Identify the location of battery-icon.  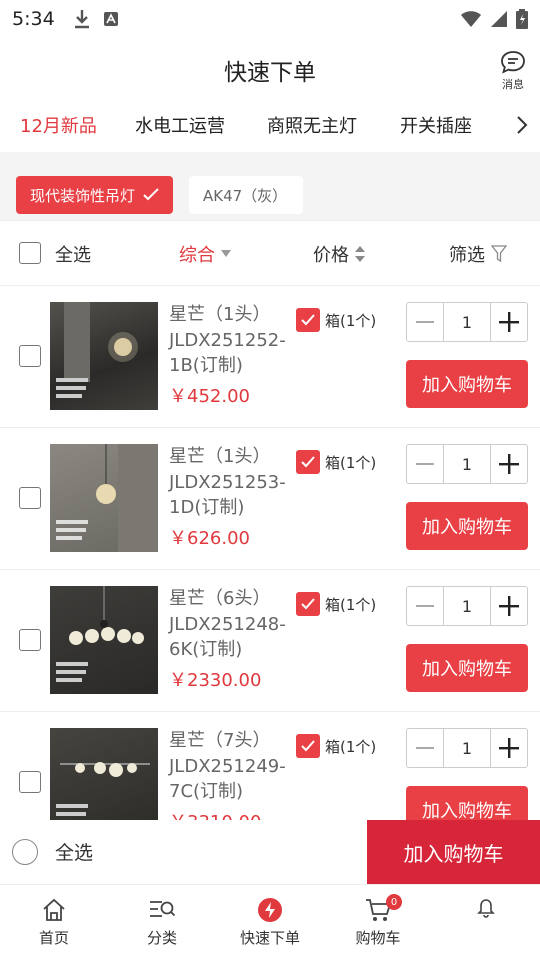
(522, 19).